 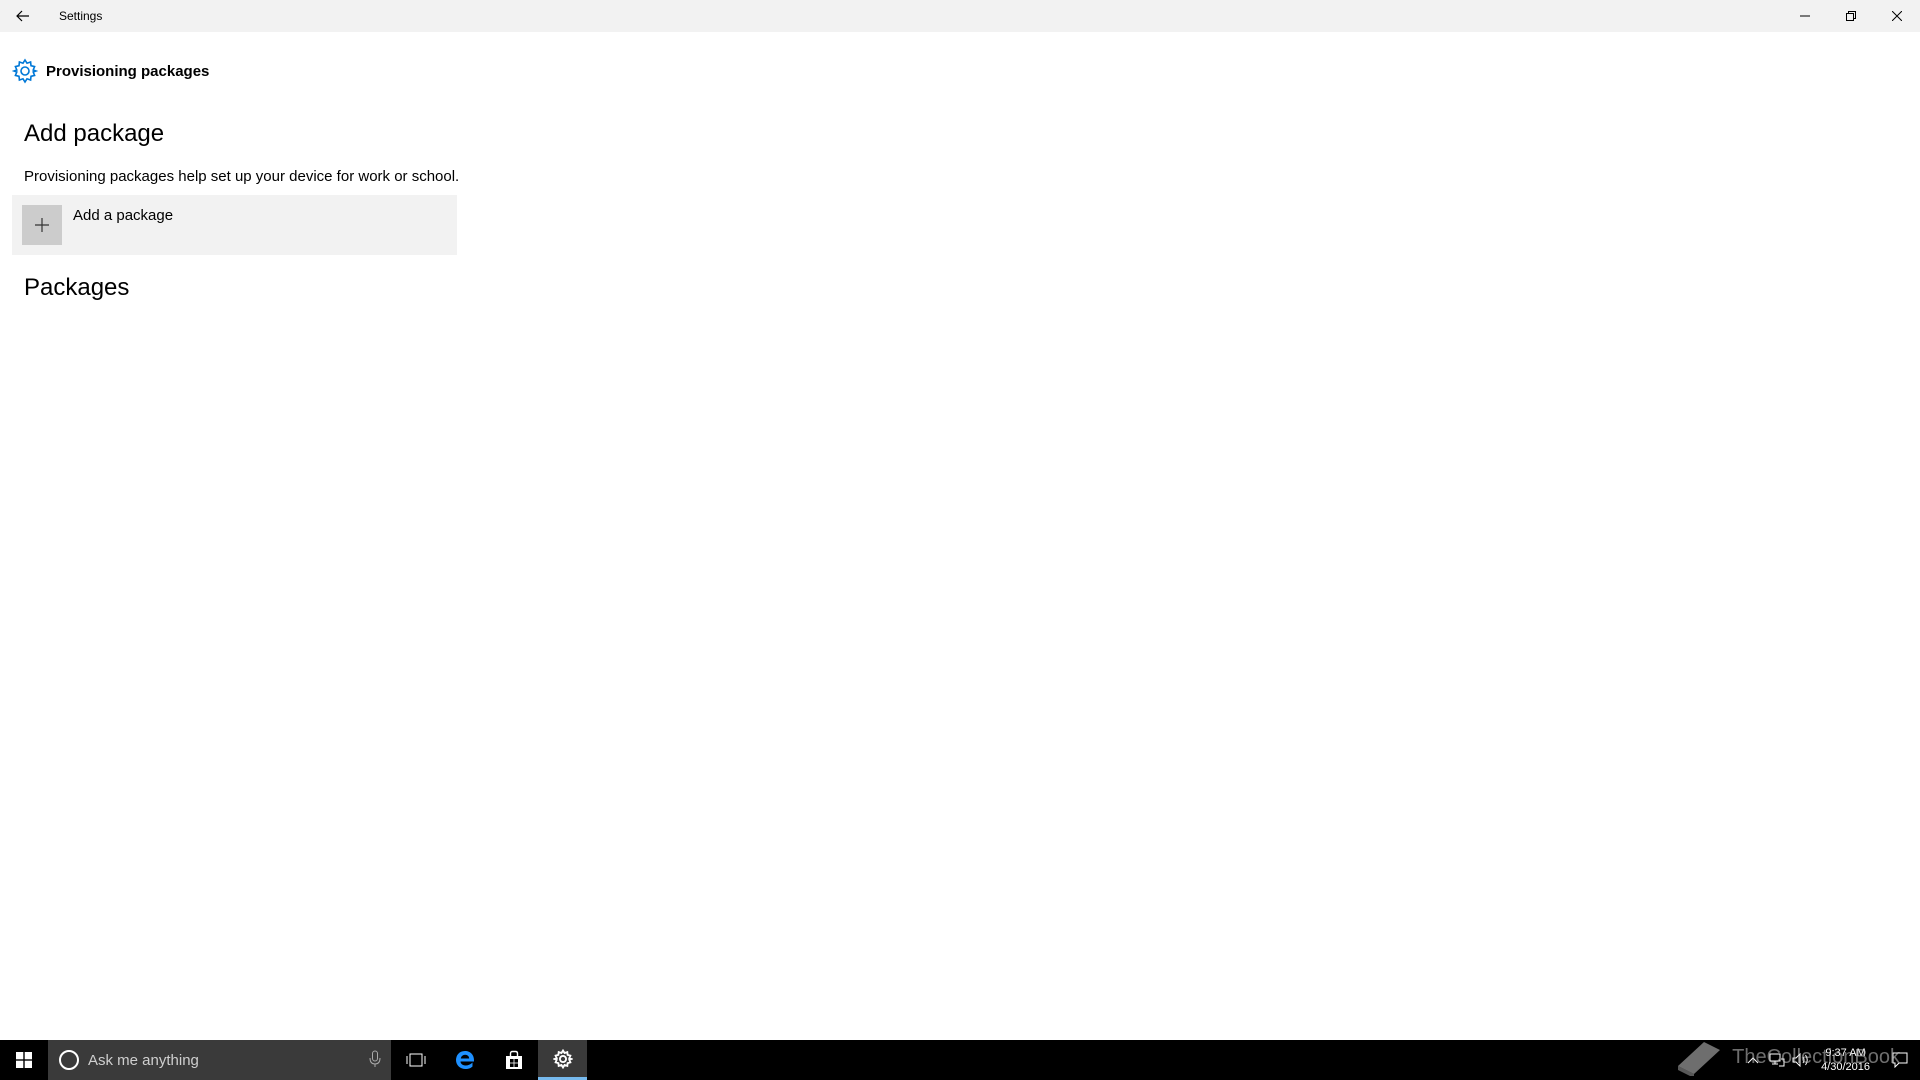 I want to click on store-button, so click(x=513, y=1060).